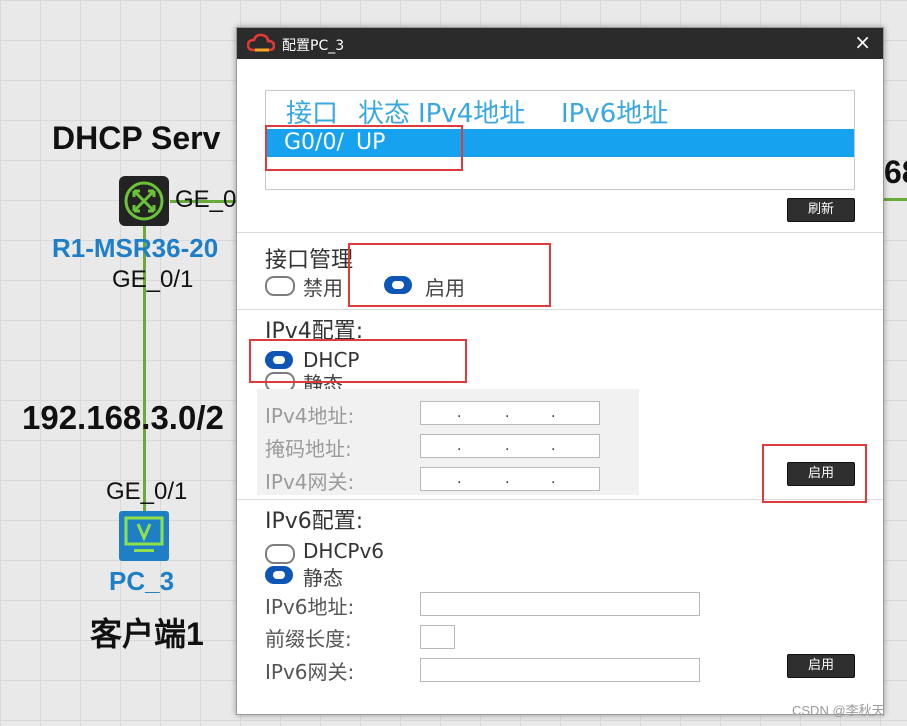 Image resolution: width=907 pixels, height=726 pixels. I want to click on router-icon, so click(144, 201).